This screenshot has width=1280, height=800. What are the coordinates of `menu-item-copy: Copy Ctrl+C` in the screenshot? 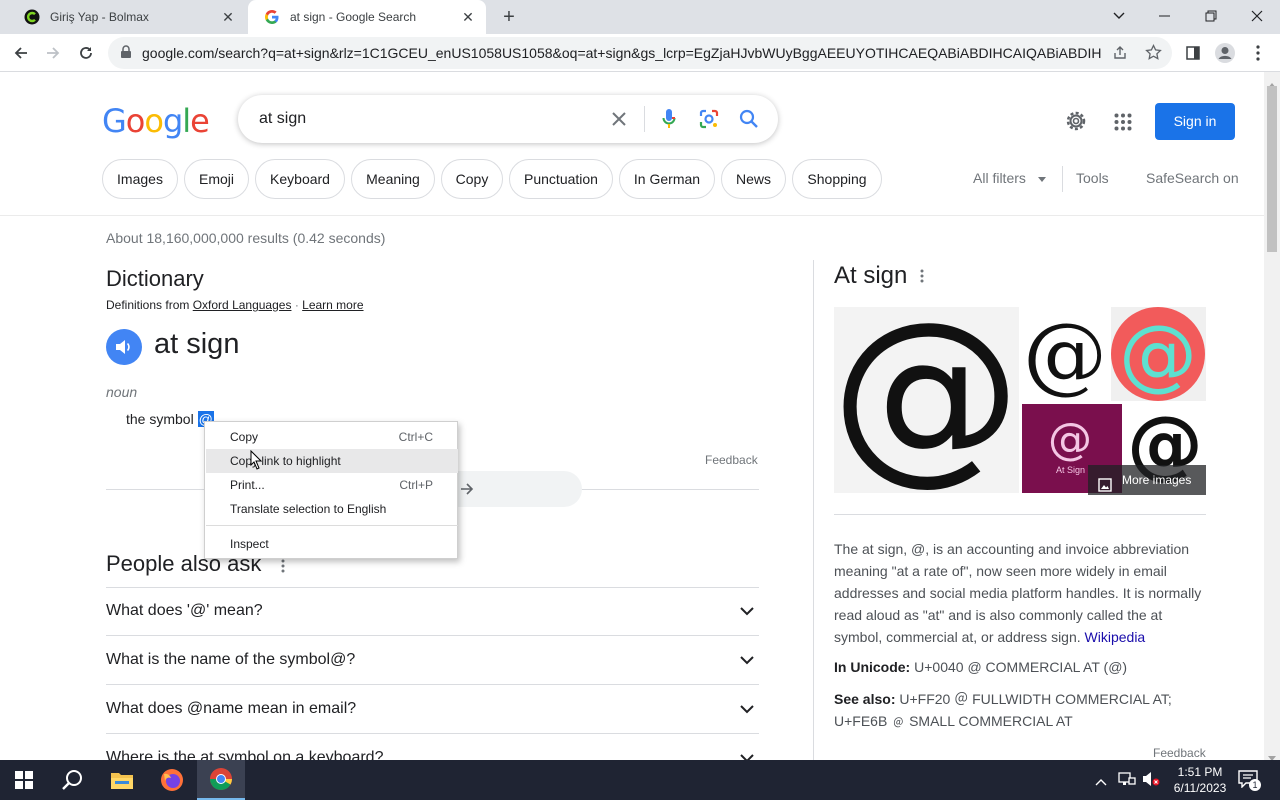 It's located at (332, 437).